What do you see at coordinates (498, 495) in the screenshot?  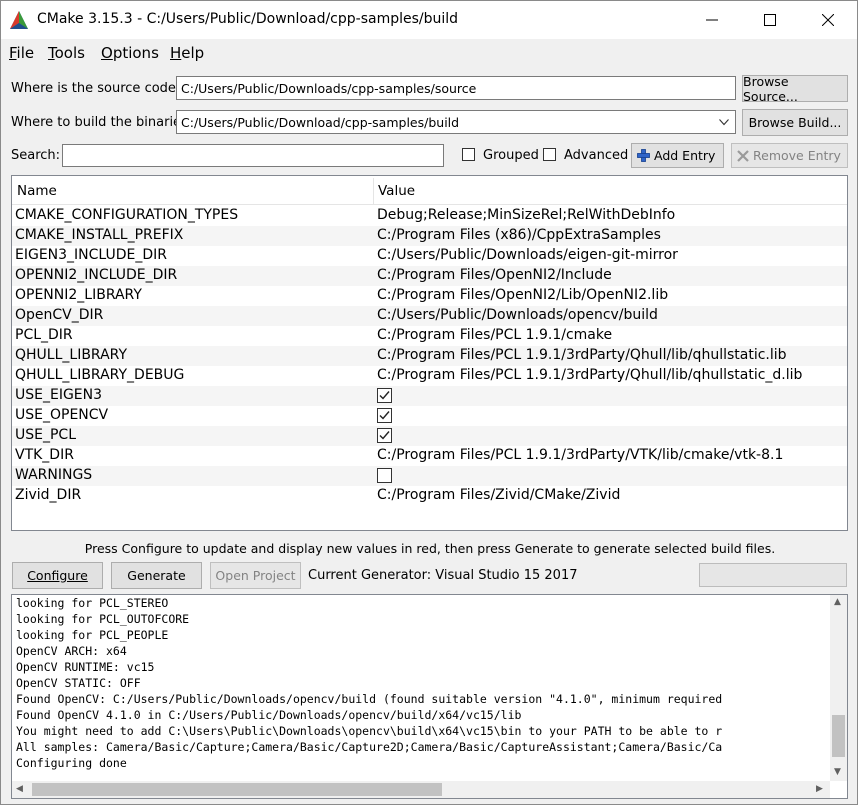 I see `entry-value: C:/Program Files/Zivid/CMake/Zivid` at bounding box center [498, 495].